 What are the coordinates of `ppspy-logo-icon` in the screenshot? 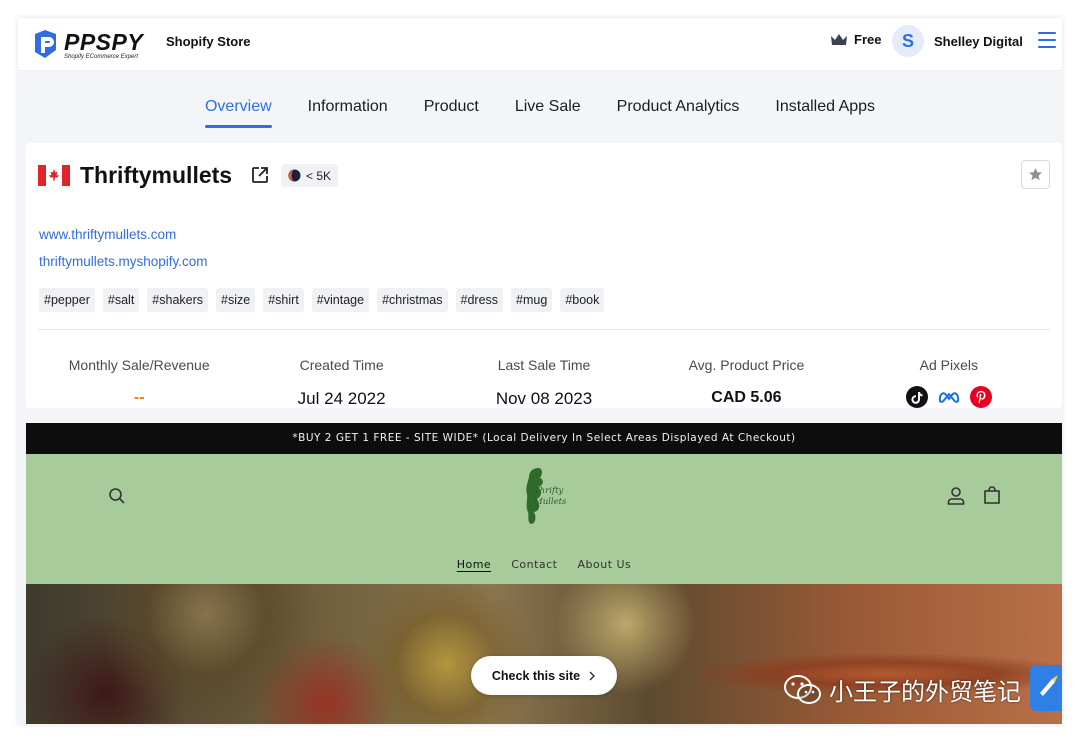 It's located at (45, 44).